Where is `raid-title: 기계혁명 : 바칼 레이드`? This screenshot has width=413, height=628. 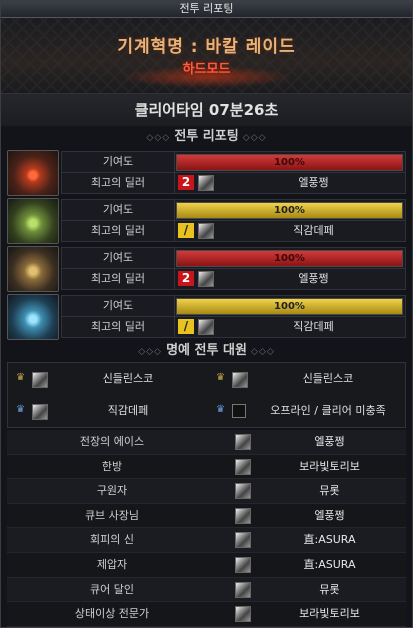
raid-title: 기계혁명 : 바칼 레이드 is located at coordinates (206, 47).